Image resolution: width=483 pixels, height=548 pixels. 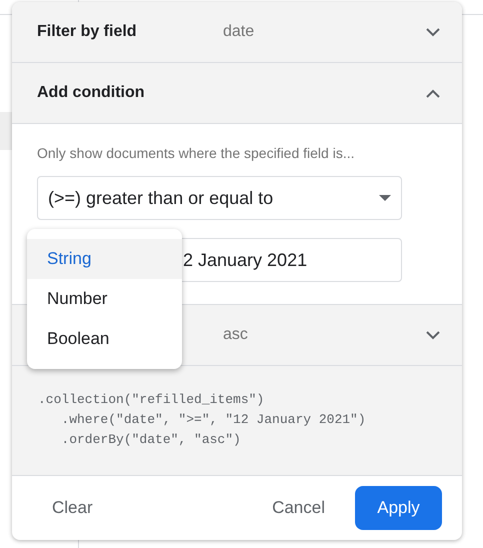 I want to click on apply-button: Apply, so click(x=398, y=508).